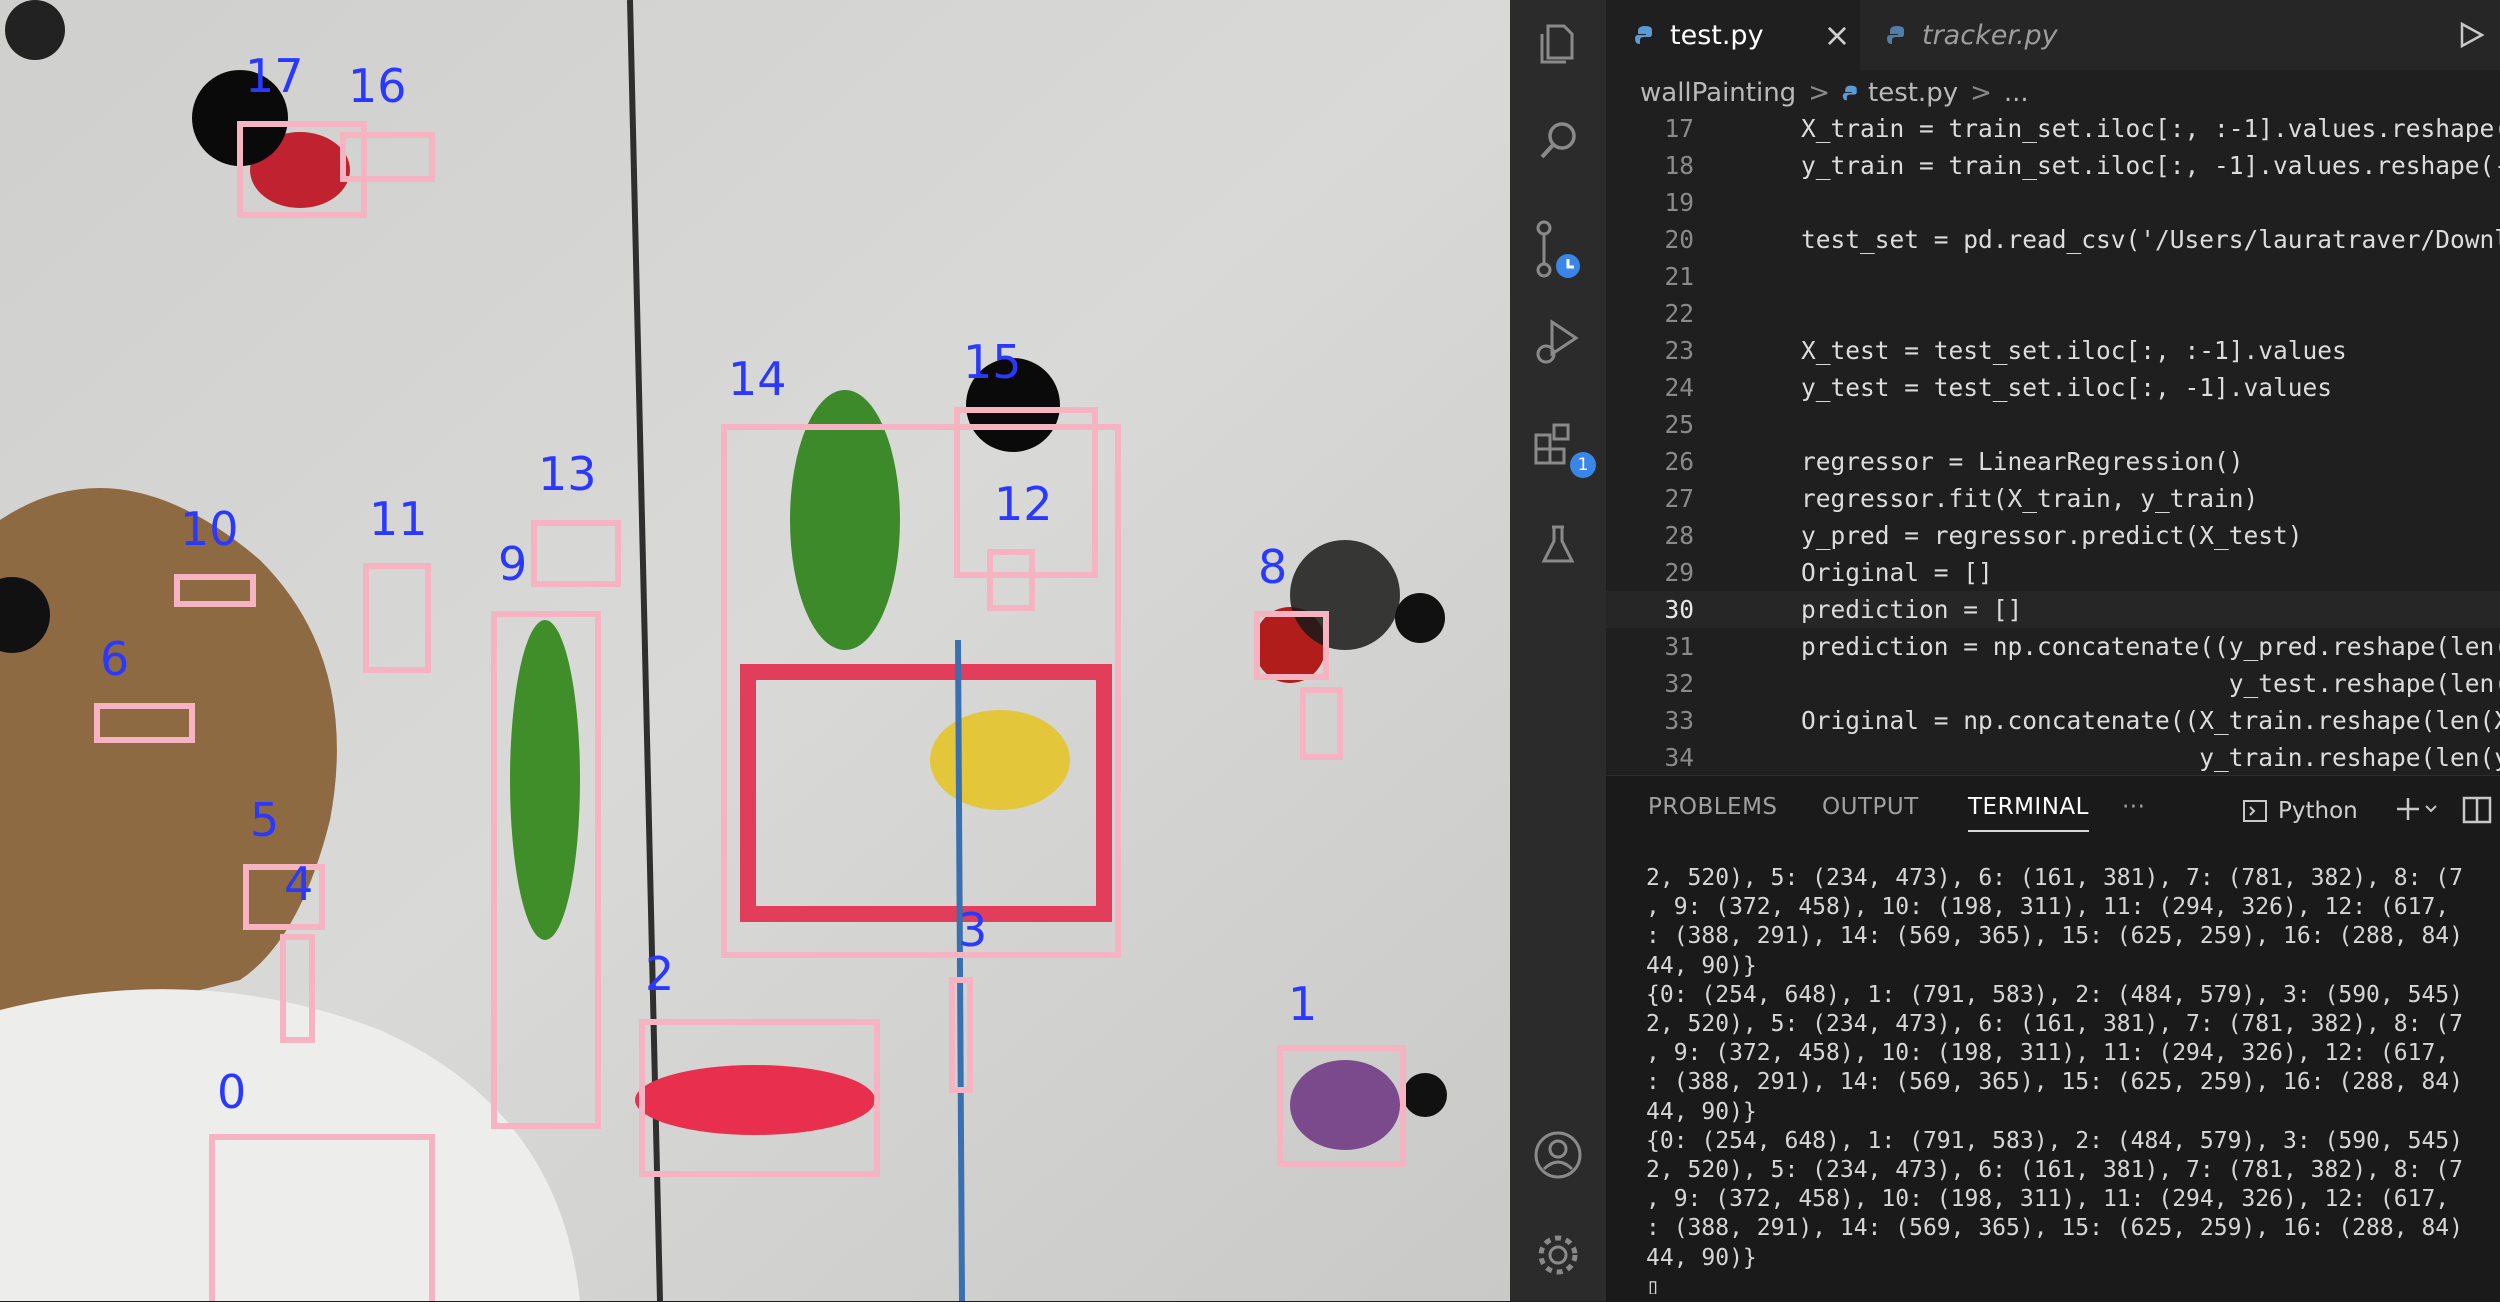 The width and height of the screenshot is (2500, 1302). Describe the element at coordinates (2349, 757) in the screenshot. I see `code-text: y_train.reshape(len(y_train),` at that location.